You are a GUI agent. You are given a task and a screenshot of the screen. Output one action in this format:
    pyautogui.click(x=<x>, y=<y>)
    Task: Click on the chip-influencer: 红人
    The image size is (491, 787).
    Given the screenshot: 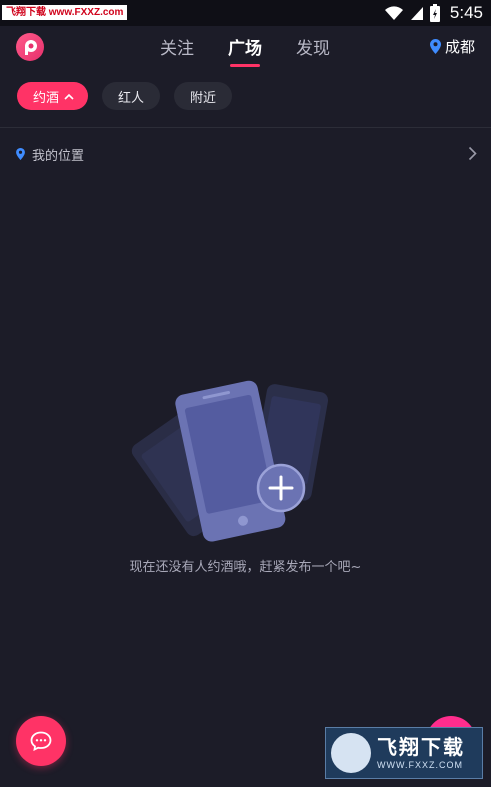 What is the action you would take?
    pyautogui.click(x=131, y=96)
    